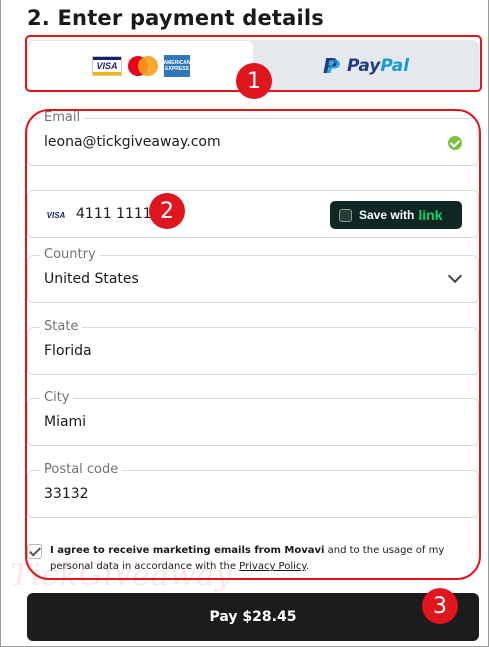  Describe the element at coordinates (253, 617) in the screenshot. I see `pay-button: Pay $28.45` at that location.